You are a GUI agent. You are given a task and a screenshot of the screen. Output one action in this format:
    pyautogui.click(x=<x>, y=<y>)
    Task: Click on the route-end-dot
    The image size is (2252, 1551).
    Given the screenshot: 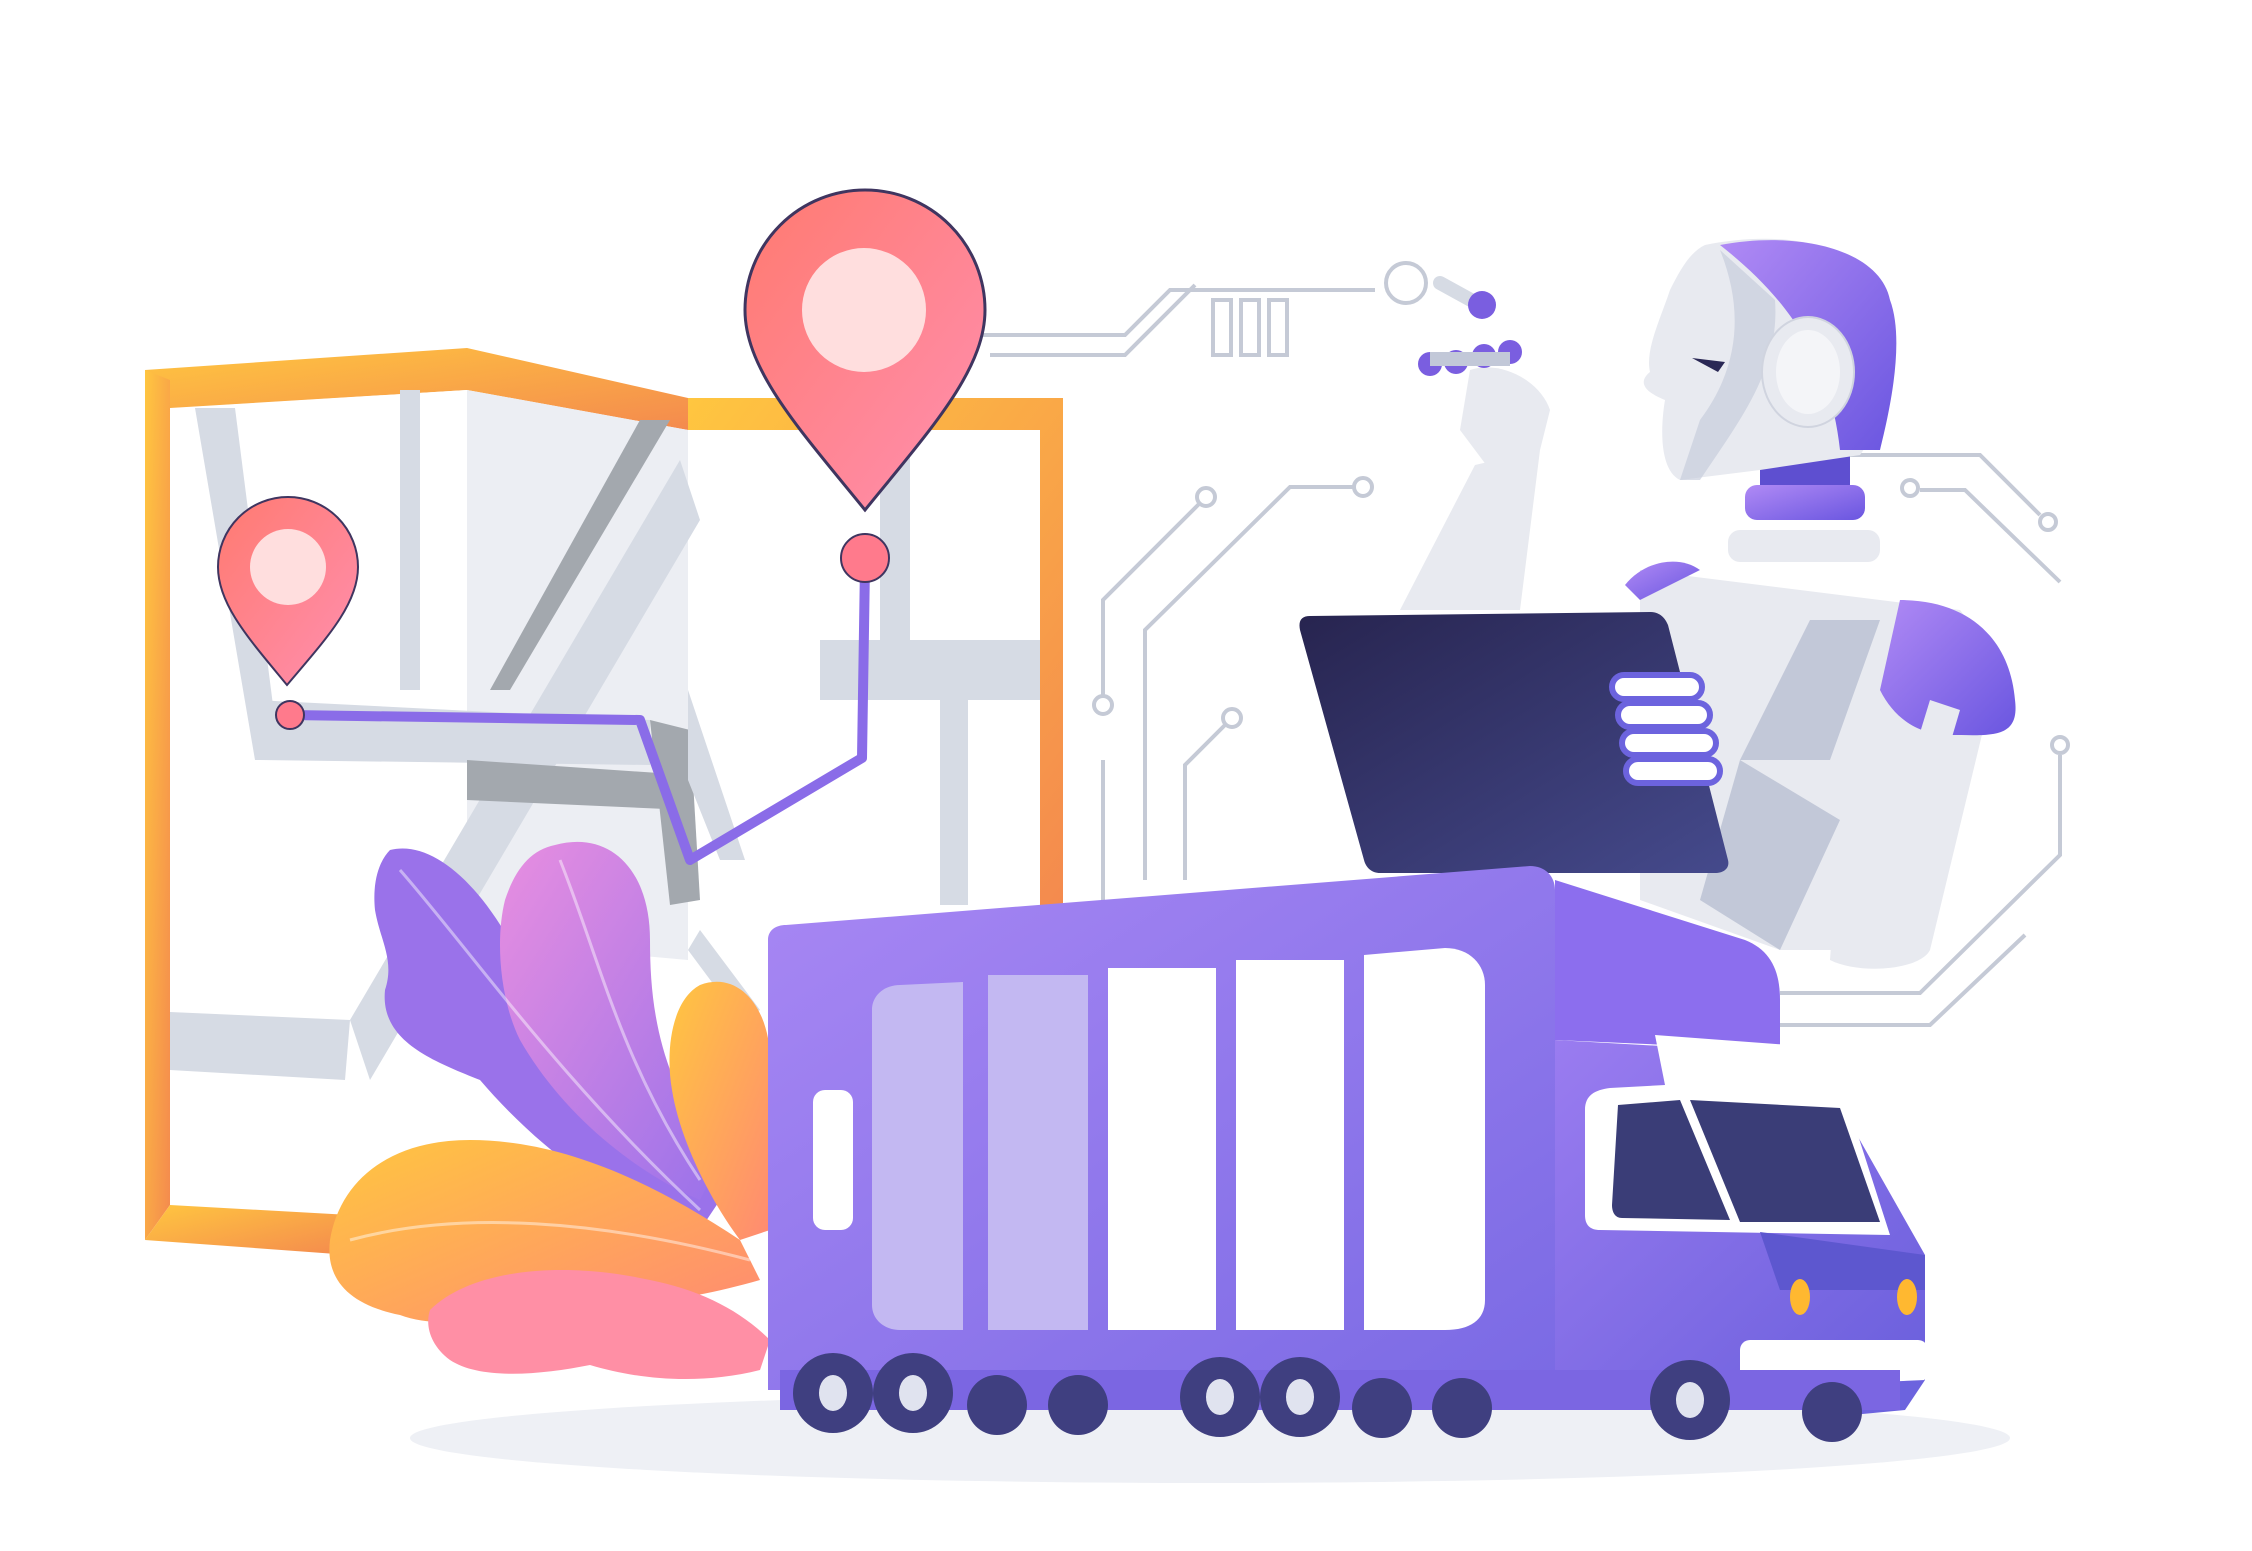 What is the action you would take?
    pyautogui.click(x=865, y=558)
    